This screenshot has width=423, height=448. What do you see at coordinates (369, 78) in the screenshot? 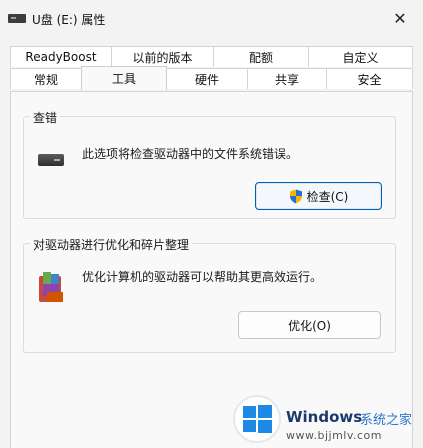
I see `tab-security: 安全` at bounding box center [369, 78].